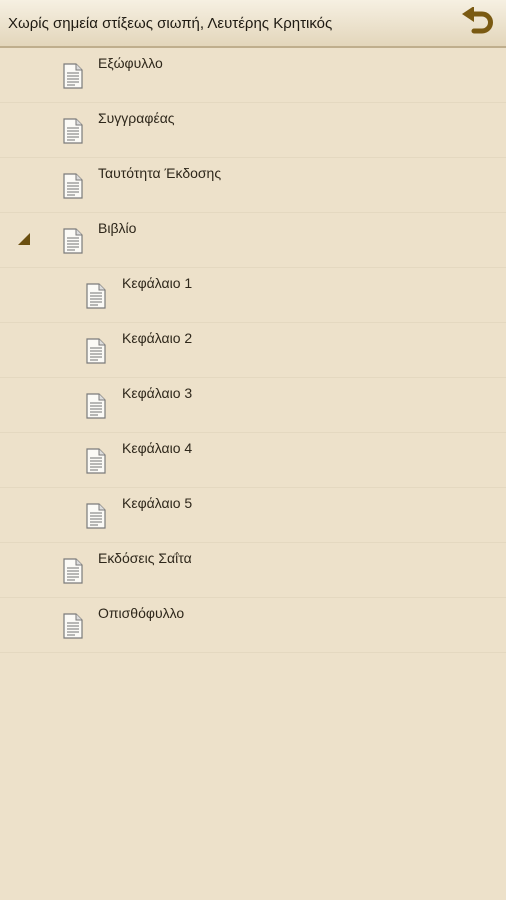 The width and height of the screenshot is (506, 900). I want to click on toc-item-label: Οπισθόφυλλο, so click(141, 613).